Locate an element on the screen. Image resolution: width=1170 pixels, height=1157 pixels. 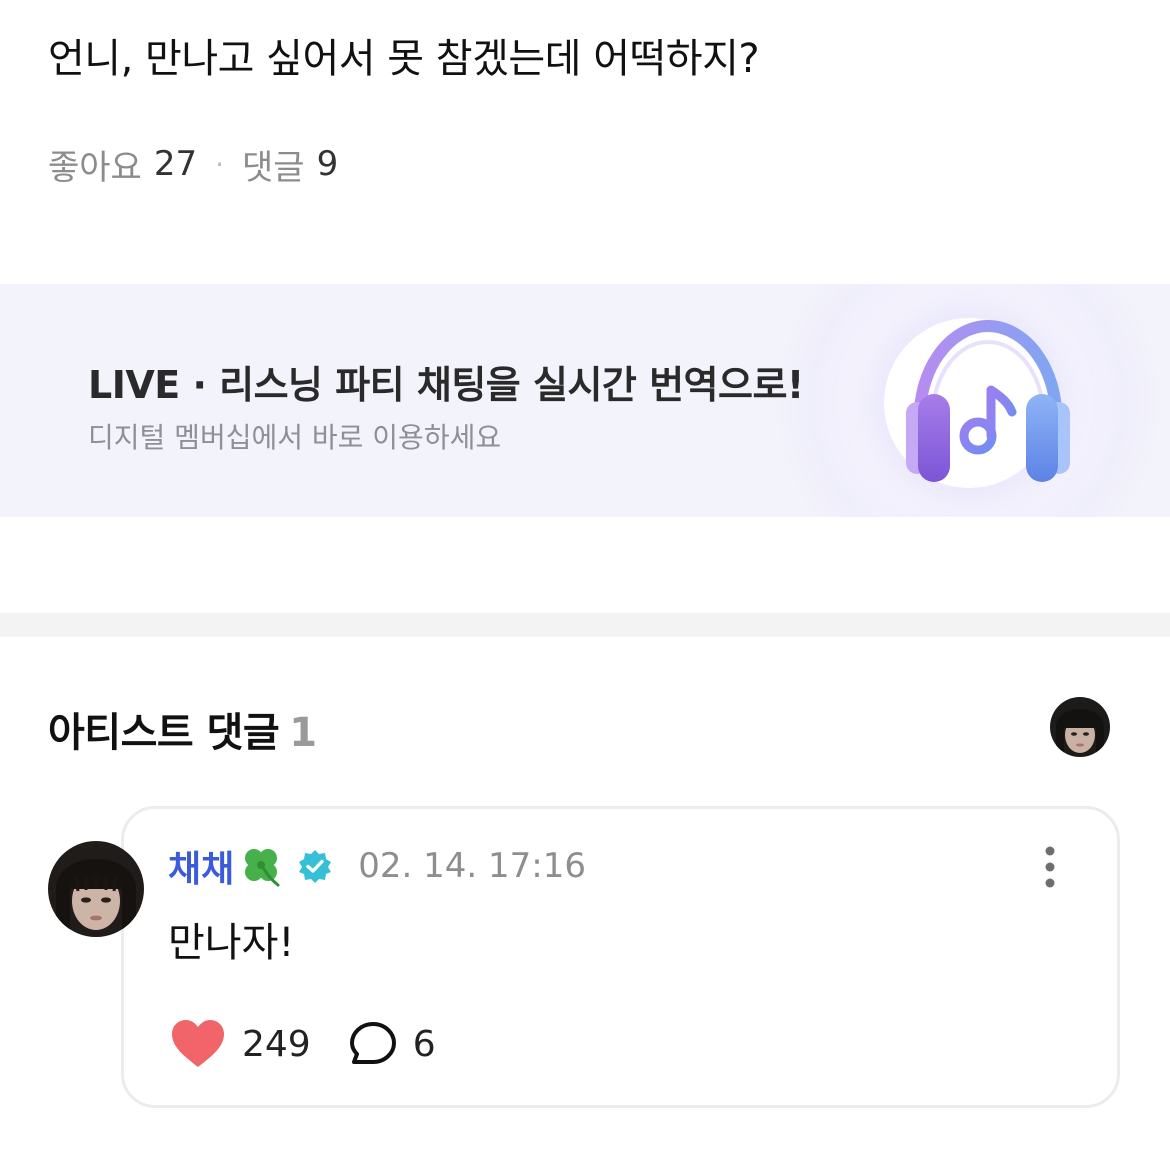
artist-avatar-small is located at coordinates (1080, 727).